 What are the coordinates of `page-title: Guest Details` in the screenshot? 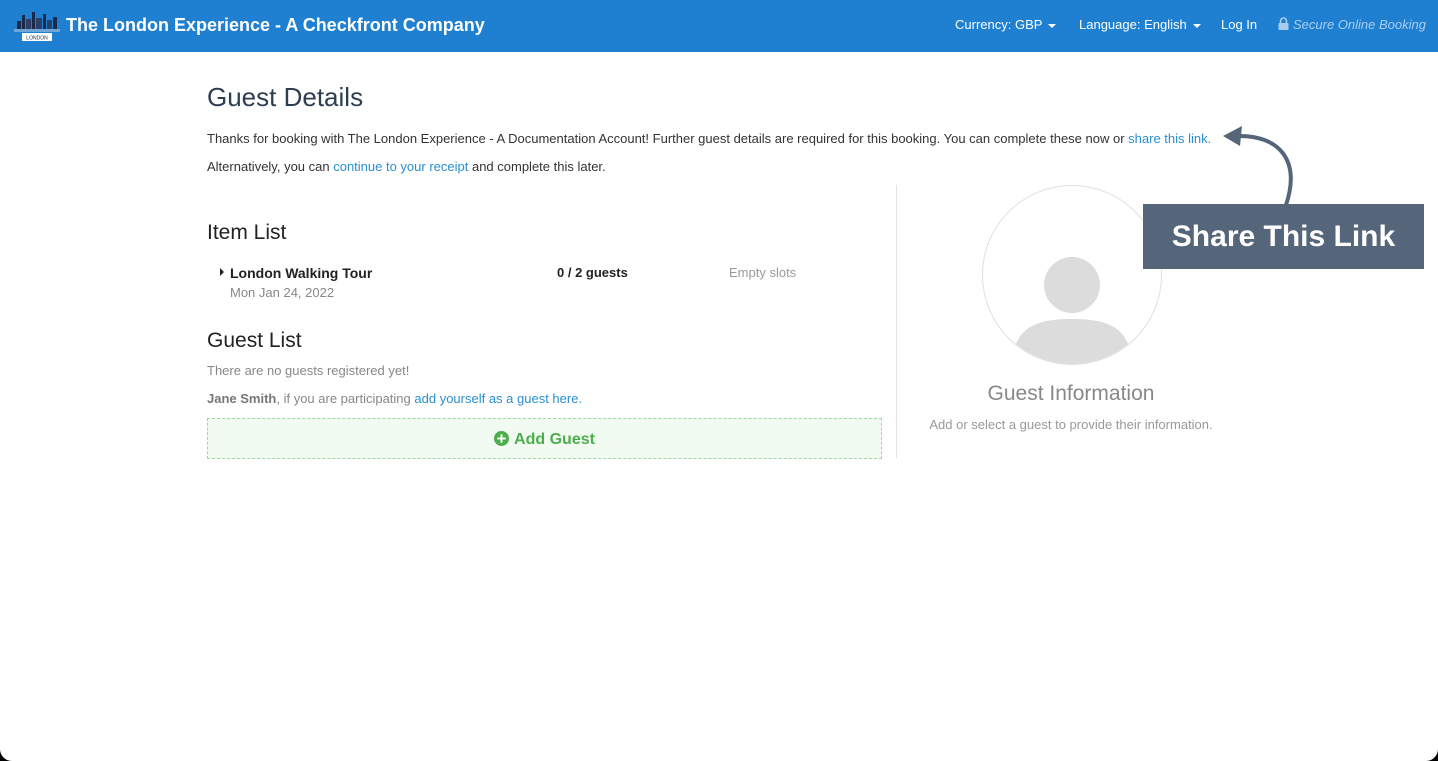 It's located at (285, 97).